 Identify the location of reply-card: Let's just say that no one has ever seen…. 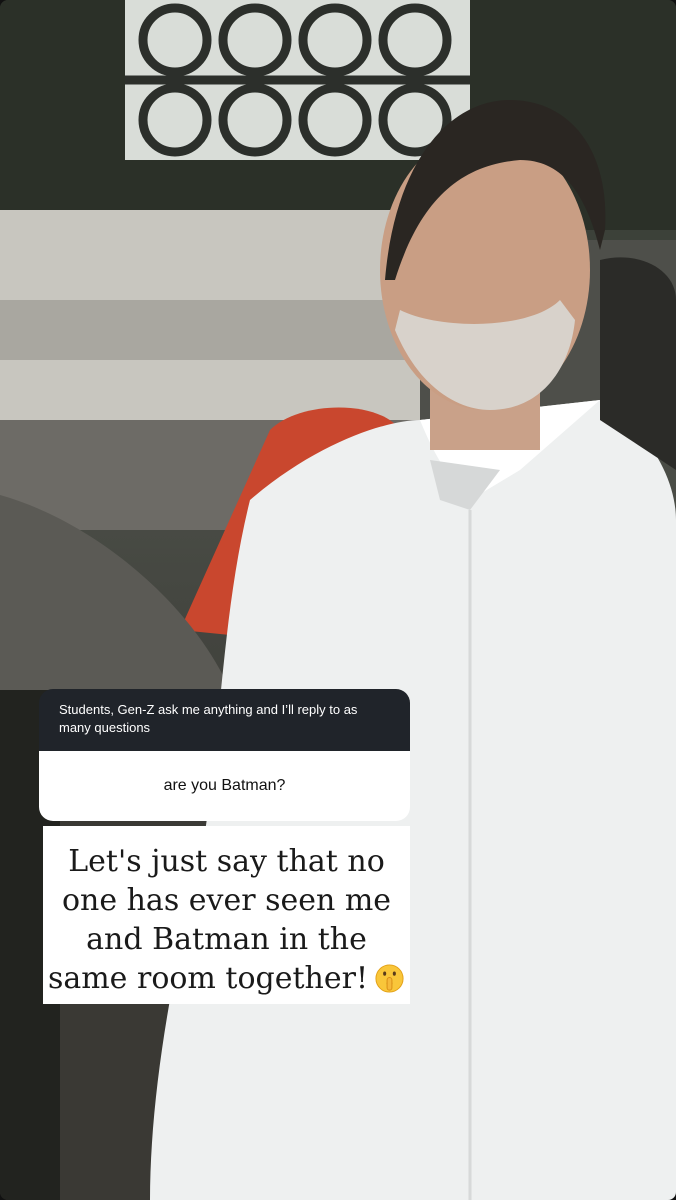
(226, 915).